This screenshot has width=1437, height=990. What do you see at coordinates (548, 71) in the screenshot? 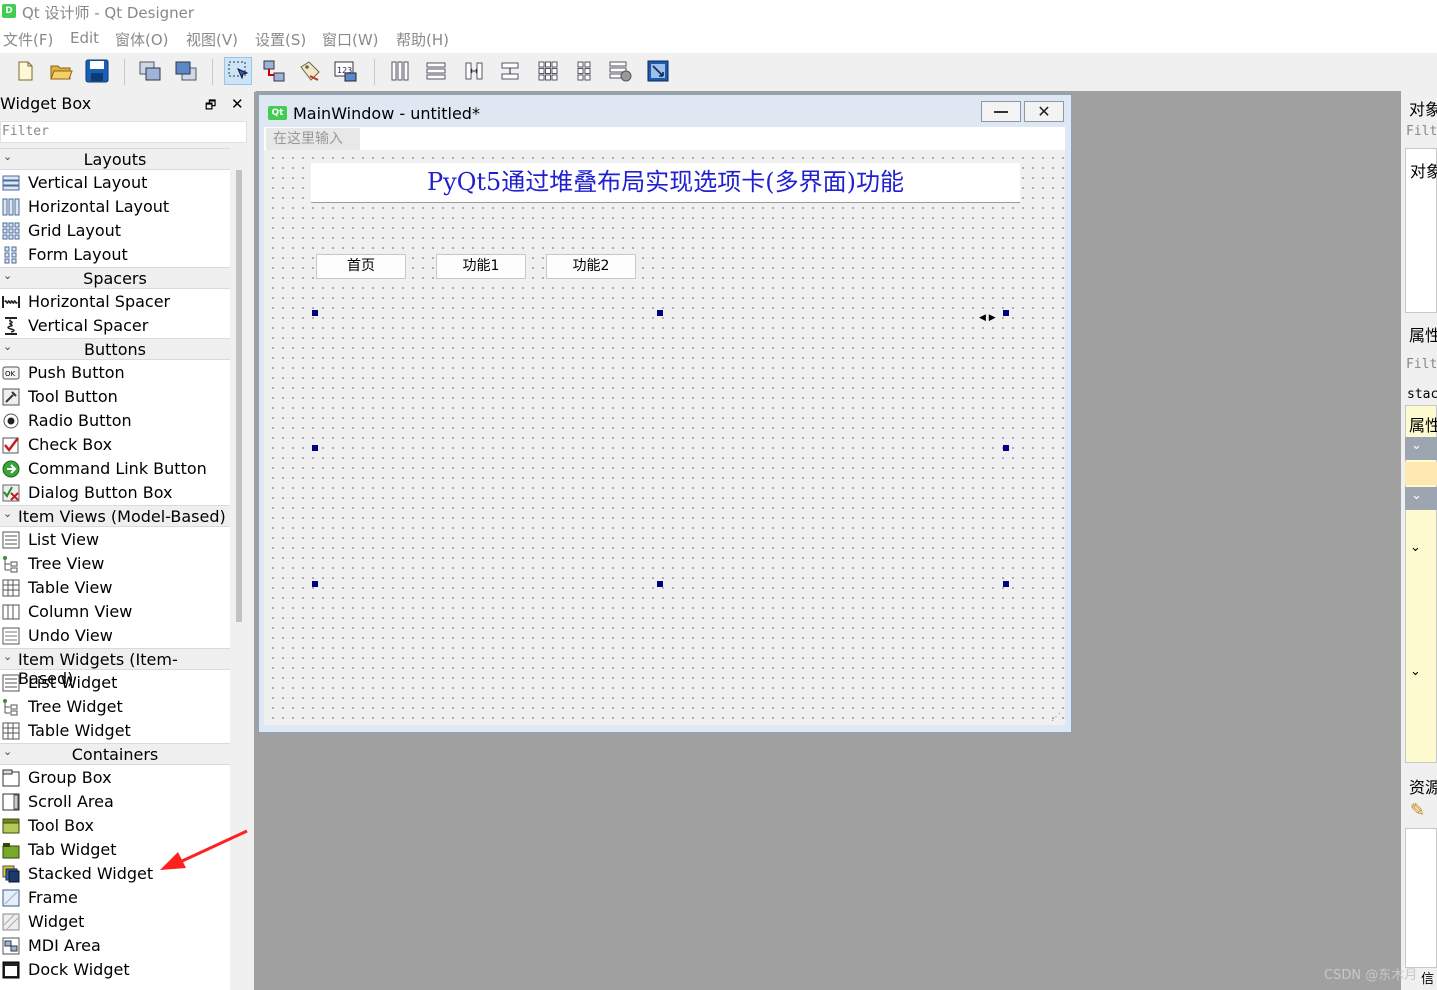
I see `layout-grid-icon` at bounding box center [548, 71].